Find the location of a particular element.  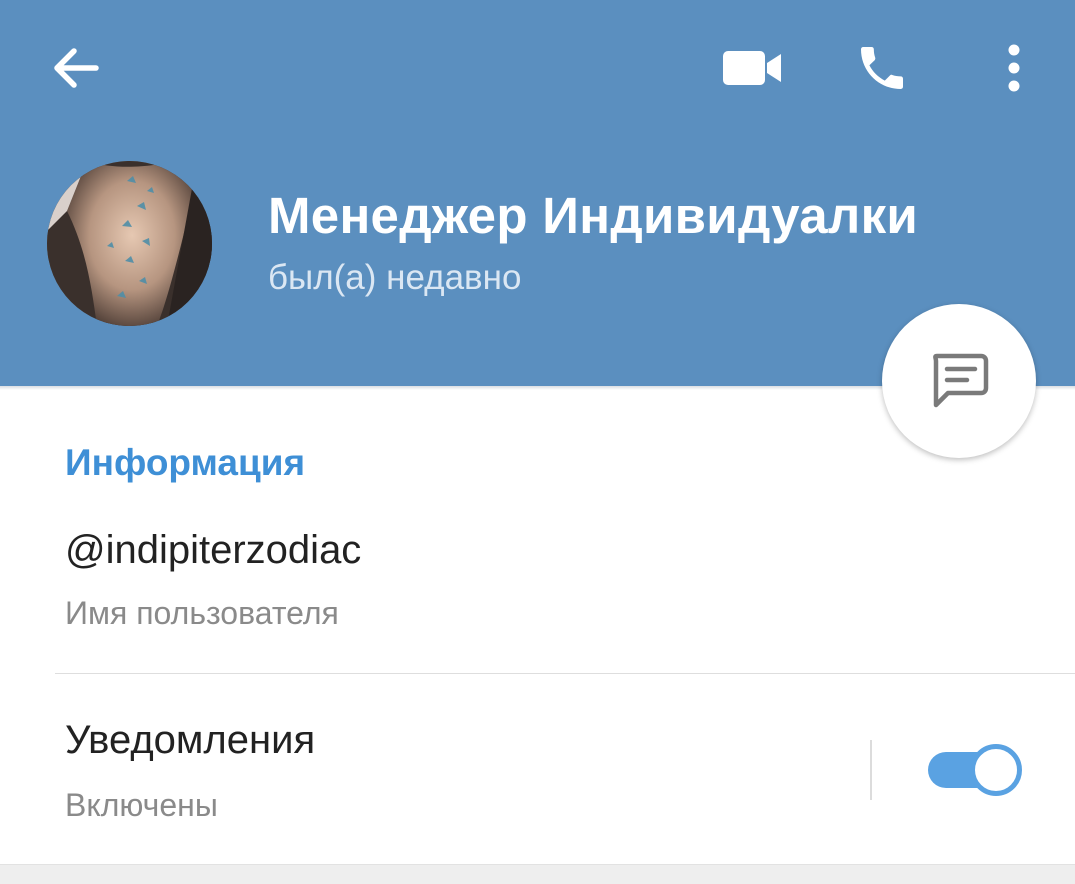

message-icon is located at coordinates (961, 380).